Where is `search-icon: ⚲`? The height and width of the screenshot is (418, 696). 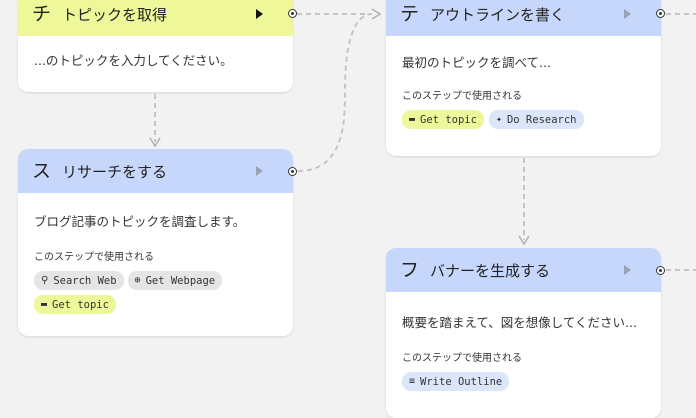 search-icon: ⚲ is located at coordinates (45, 280).